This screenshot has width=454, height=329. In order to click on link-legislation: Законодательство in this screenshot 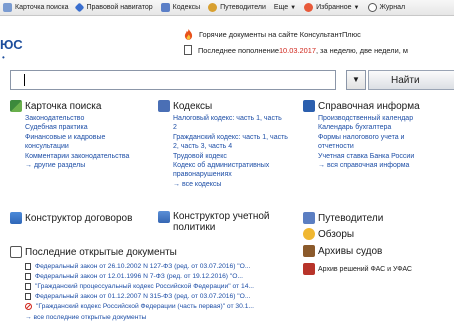, I will do `click(86, 118)`.